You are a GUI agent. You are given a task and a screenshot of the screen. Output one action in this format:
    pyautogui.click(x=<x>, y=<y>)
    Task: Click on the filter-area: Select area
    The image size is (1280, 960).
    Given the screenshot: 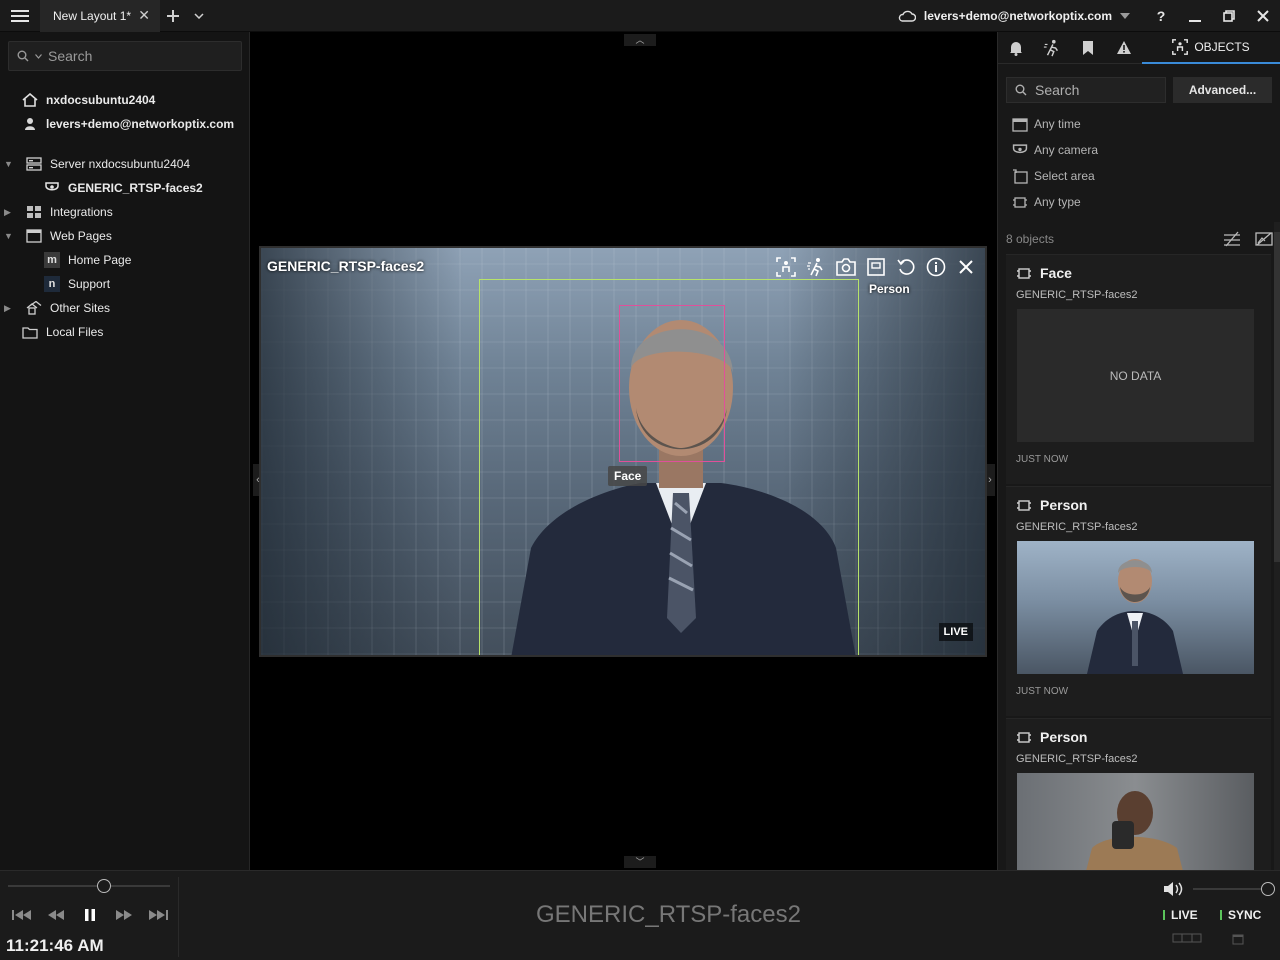 What is the action you would take?
    pyautogui.click(x=1053, y=176)
    